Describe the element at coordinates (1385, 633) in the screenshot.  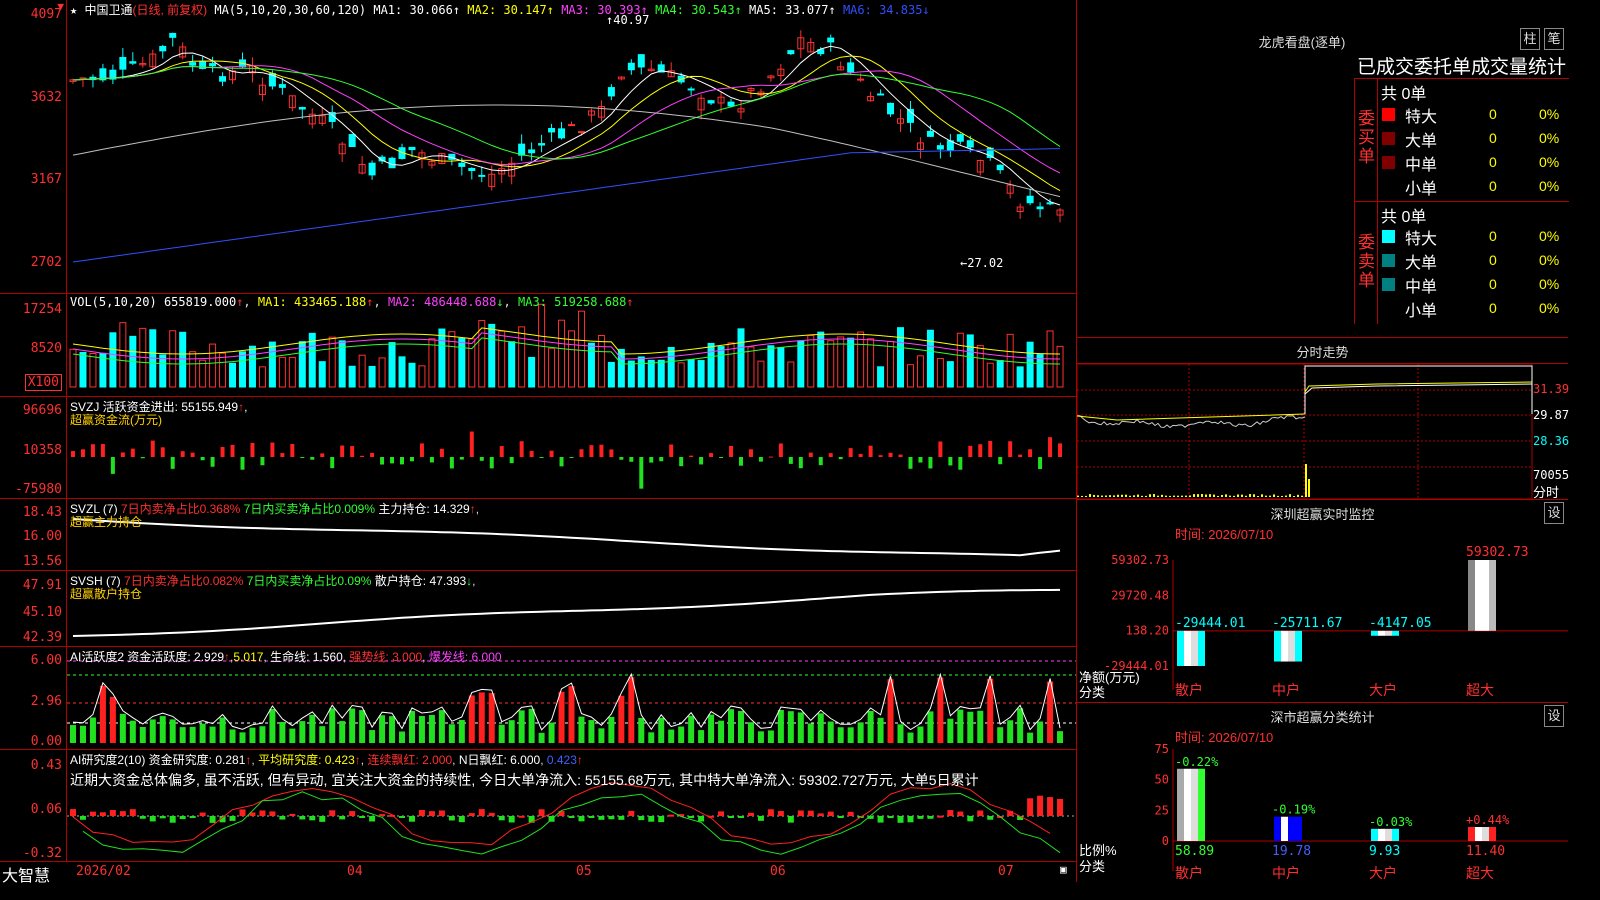
I see `net-amount-bar` at that location.